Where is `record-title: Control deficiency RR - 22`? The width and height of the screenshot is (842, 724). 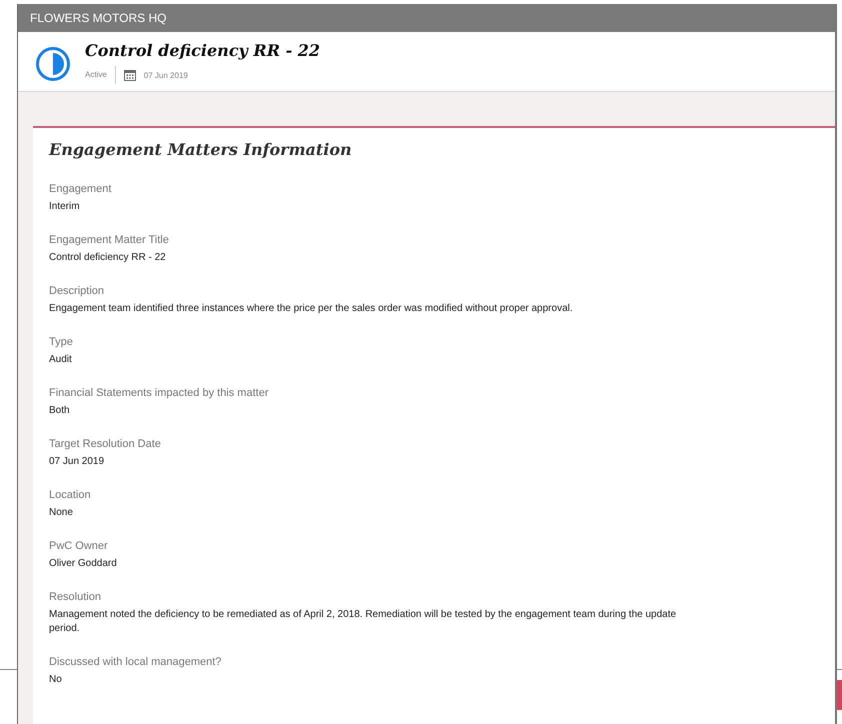
record-title: Control deficiency RR - 22 is located at coordinates (202, 50).